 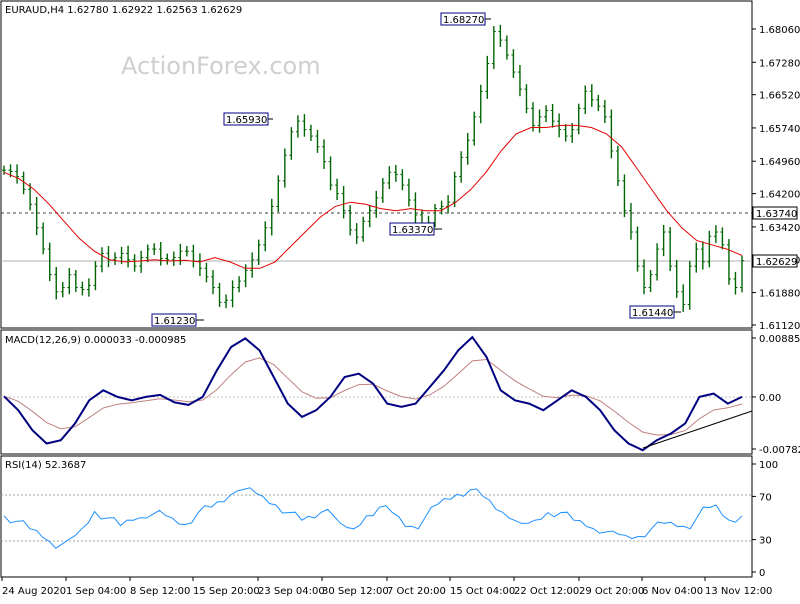 I want to click on rsi-tick-label: 100, so click(x=768, y=465).